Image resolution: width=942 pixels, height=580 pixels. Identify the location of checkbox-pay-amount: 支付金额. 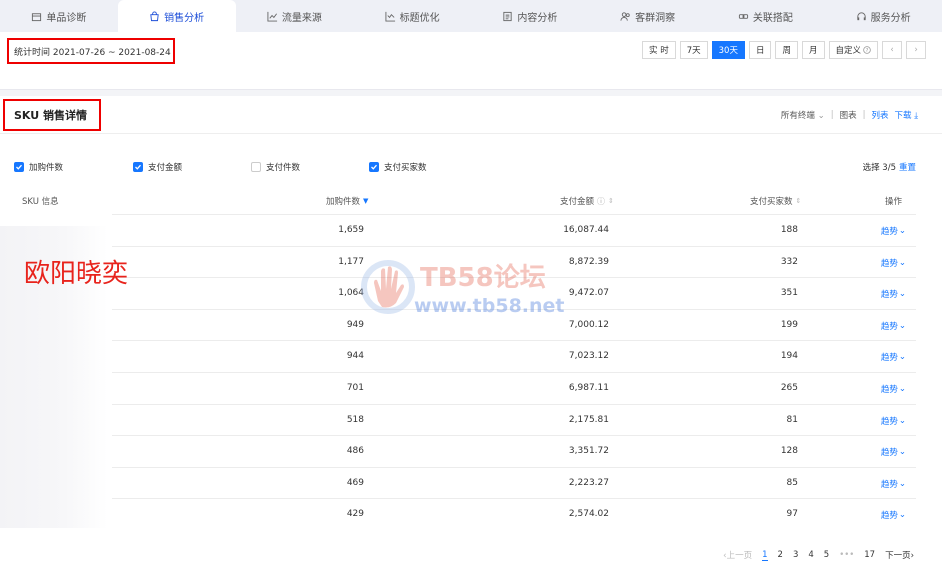
(157, 167).